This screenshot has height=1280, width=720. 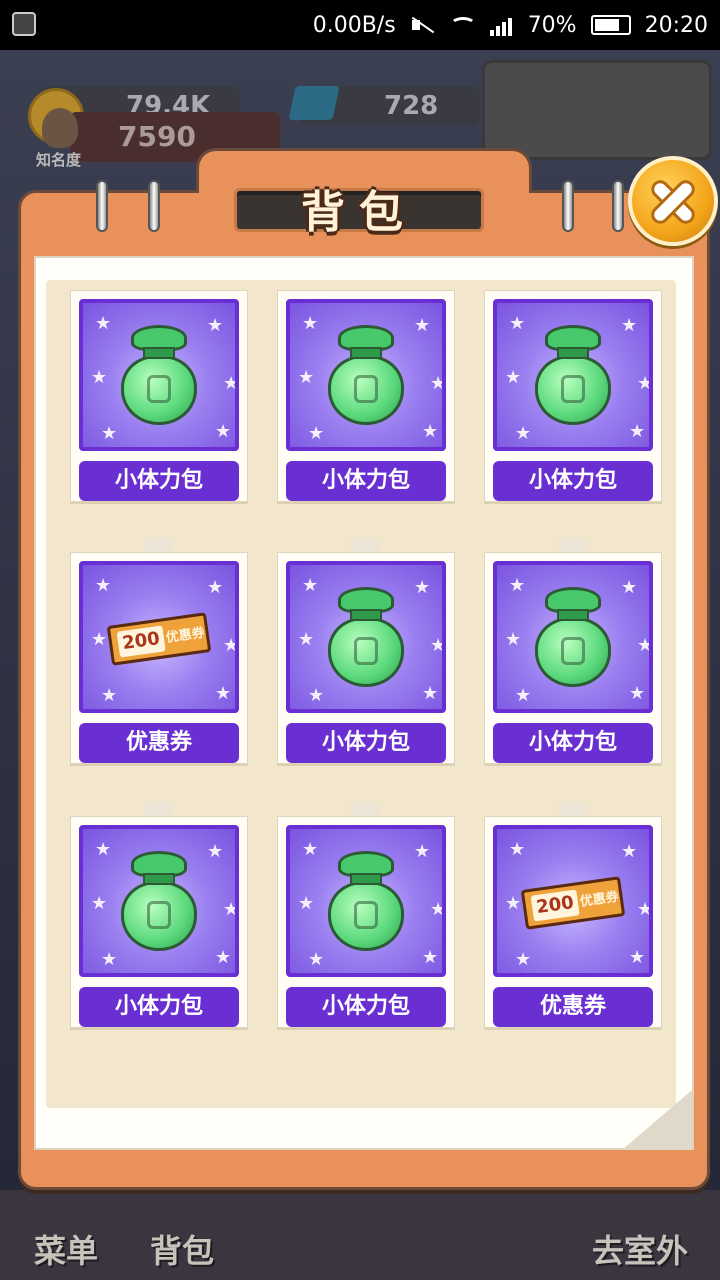 What do you see at coordinates (59, 160) in the screenshot?
I see `fame-label: 知名度` at bounding box center [59, 160].